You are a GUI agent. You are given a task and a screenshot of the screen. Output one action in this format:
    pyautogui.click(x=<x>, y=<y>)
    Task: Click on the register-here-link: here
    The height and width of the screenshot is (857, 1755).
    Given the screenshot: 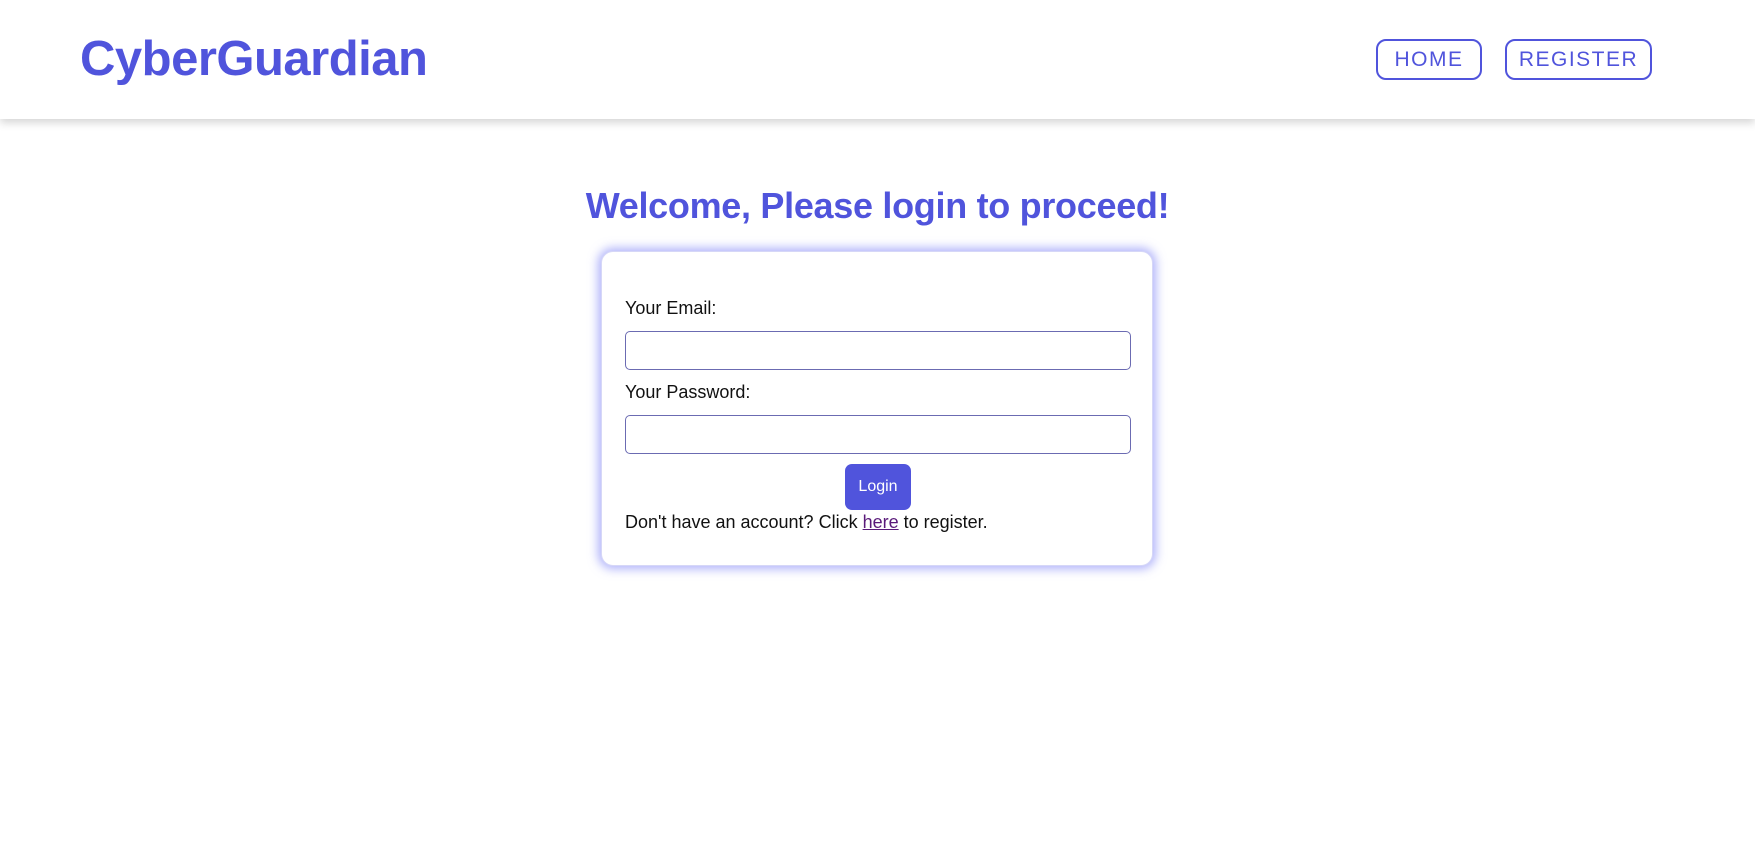 What is the action you would take?
    pyautogui.click(x=881, y=522)
    